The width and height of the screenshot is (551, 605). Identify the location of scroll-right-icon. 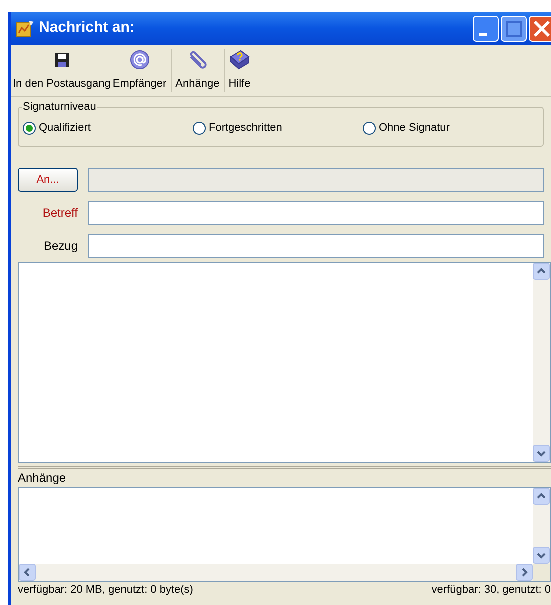
(524, 572).